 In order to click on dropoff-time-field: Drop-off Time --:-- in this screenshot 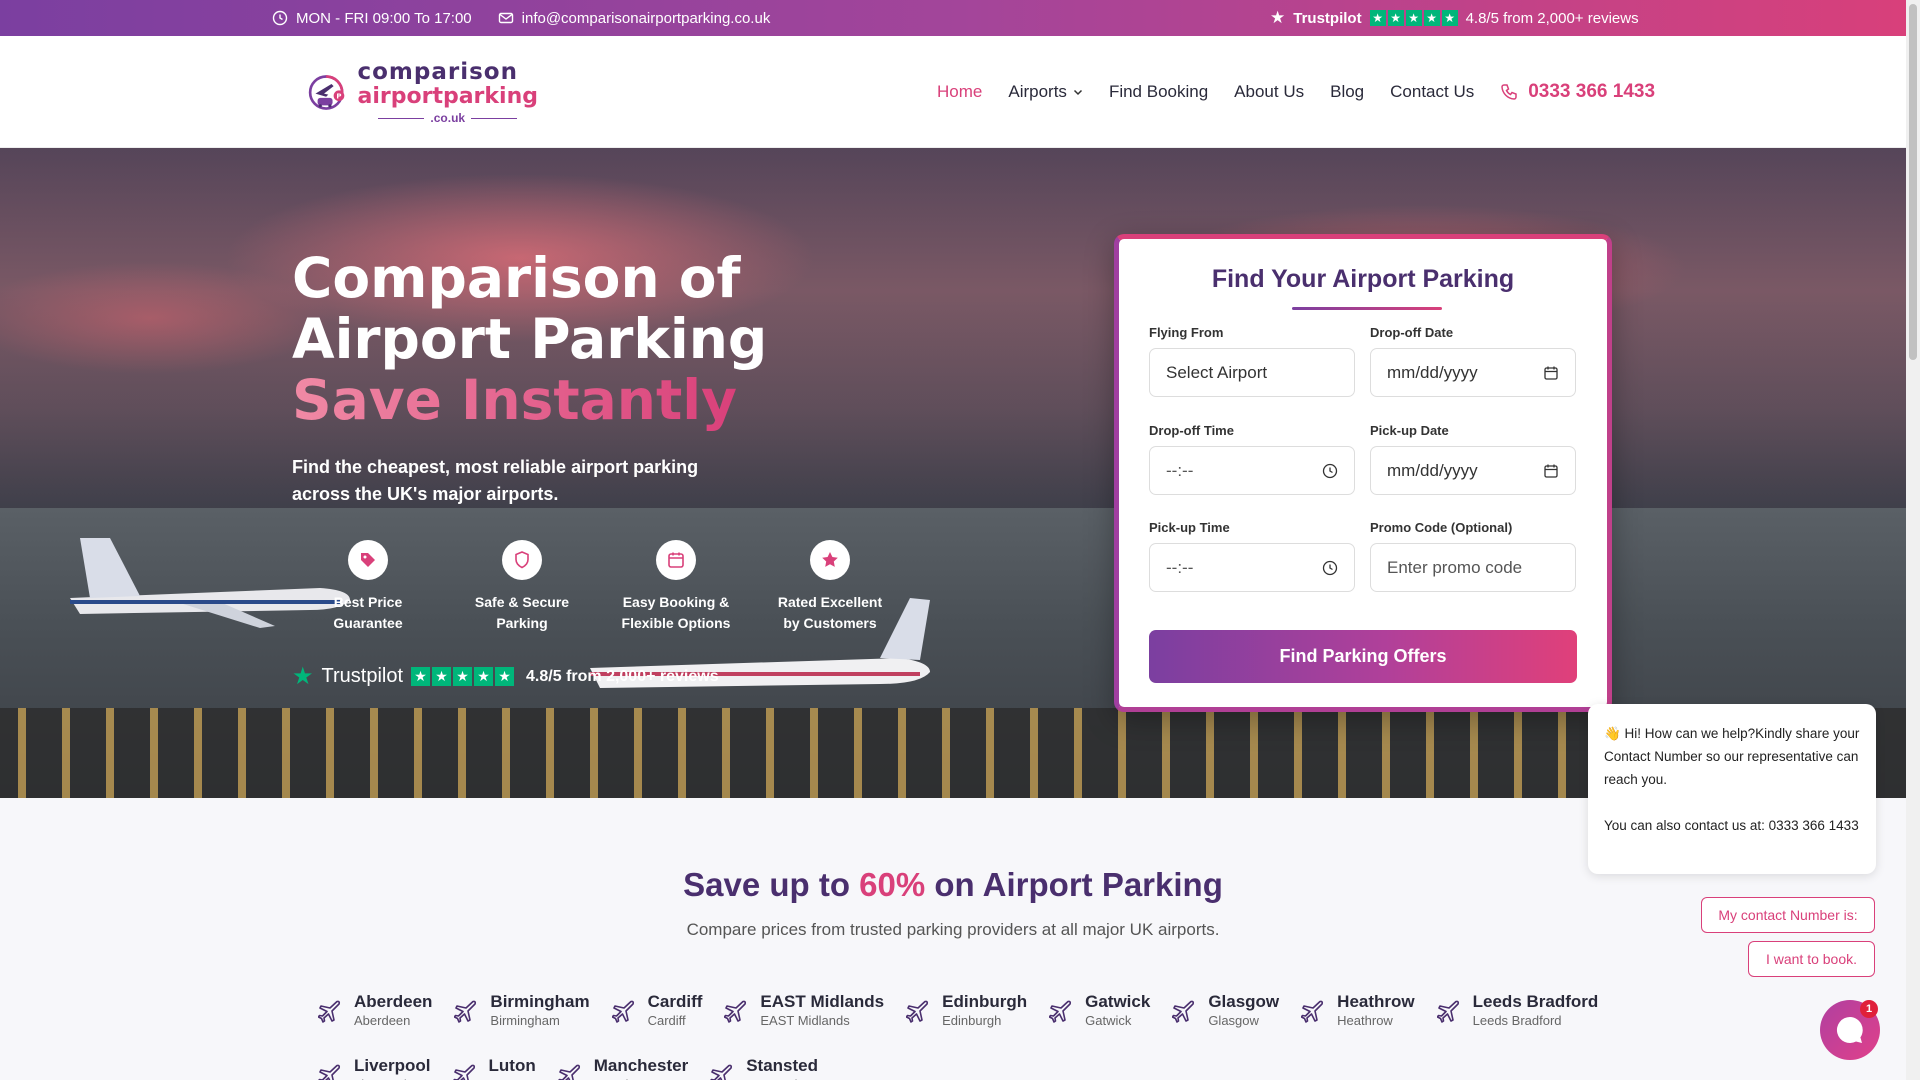, I will do `click(1252, 459)`.